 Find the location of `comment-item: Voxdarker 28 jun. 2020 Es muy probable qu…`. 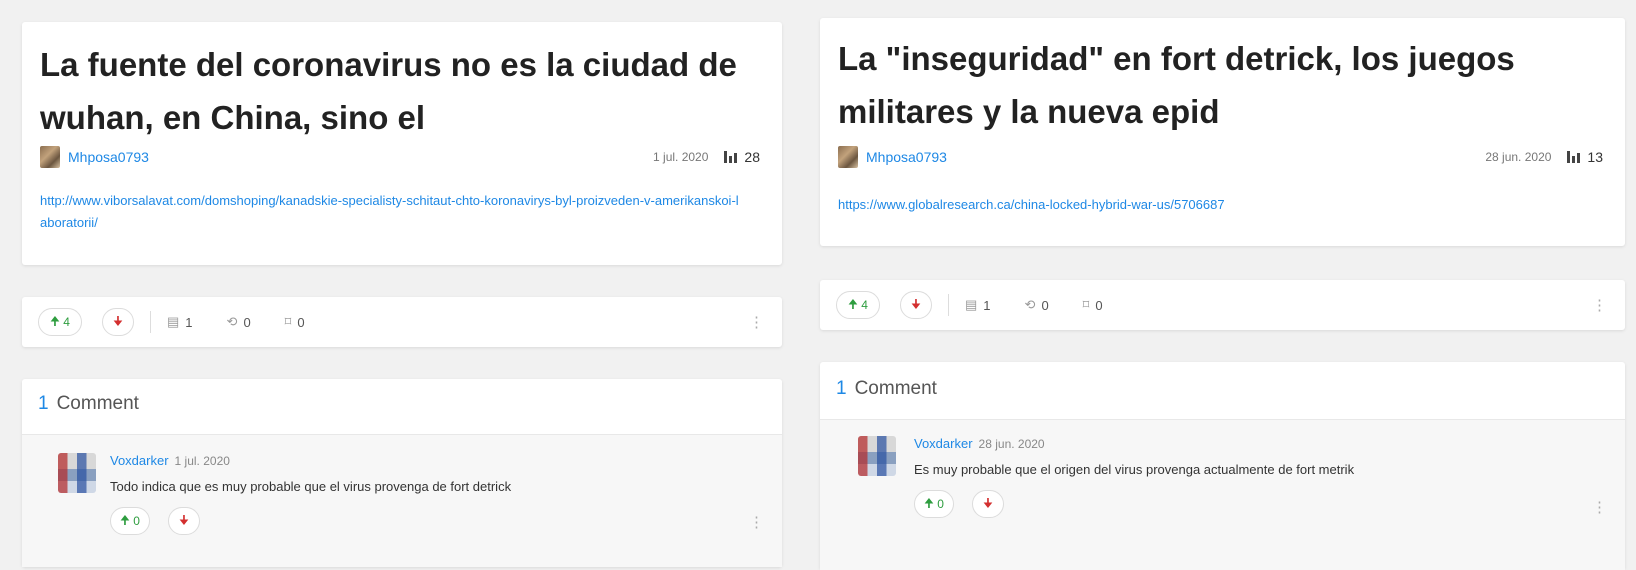

comment-item: Voxdarker 28 jun. 2020 Es muy probable qu… is located at coordinates (1222, 494).